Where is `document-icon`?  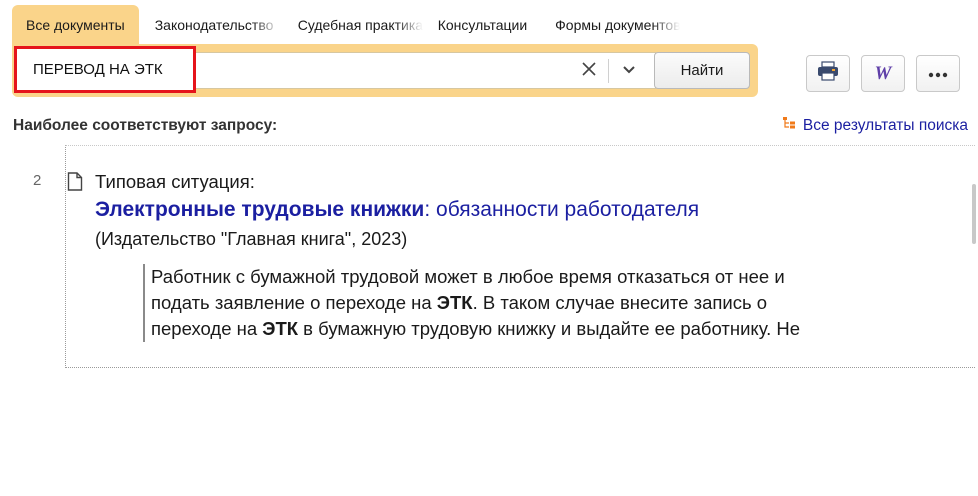 document-icon is located at coordinates (75, 184).